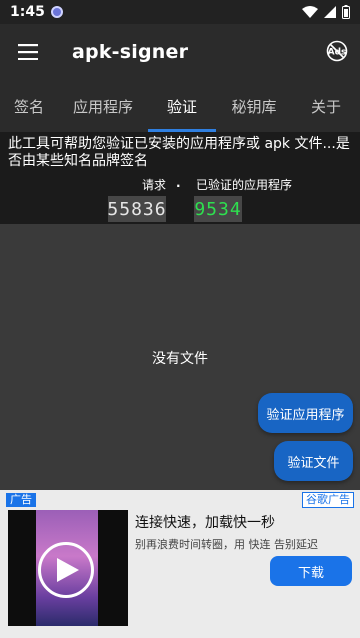  I want to click on remove-ads-icon: Ads, so click(337, 51).